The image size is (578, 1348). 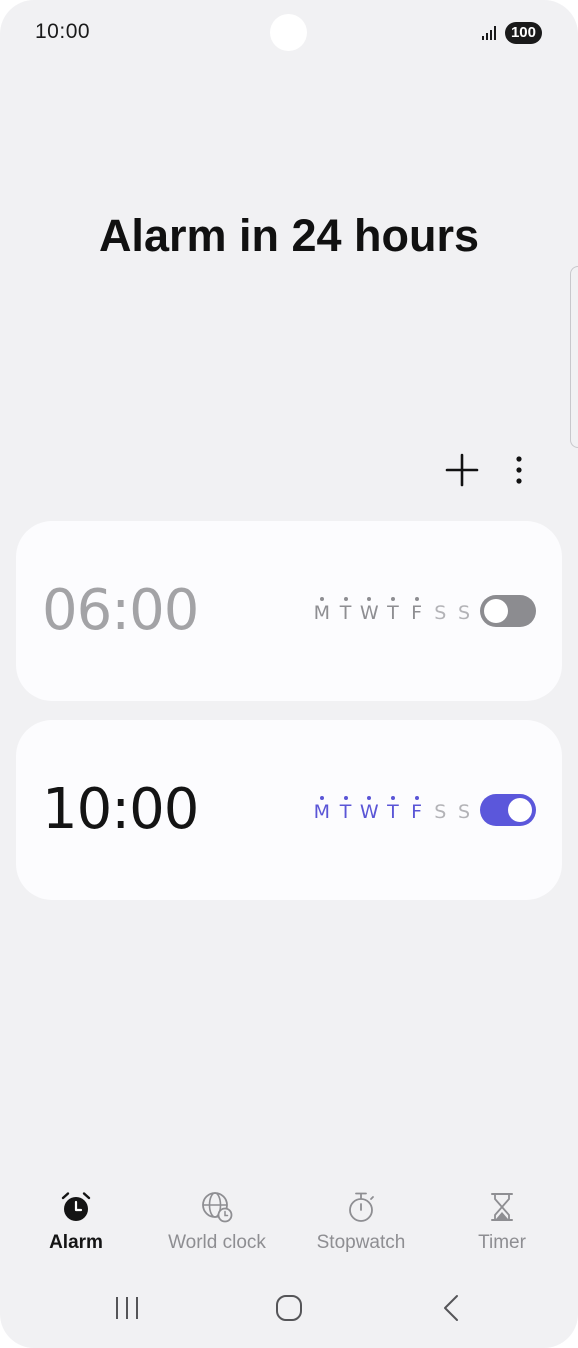 What do you see at coordinates (289, 611) in the screenshot?
I see `alarm-card: 06:00 M T W T F S S` at bounding box center [289, 611].